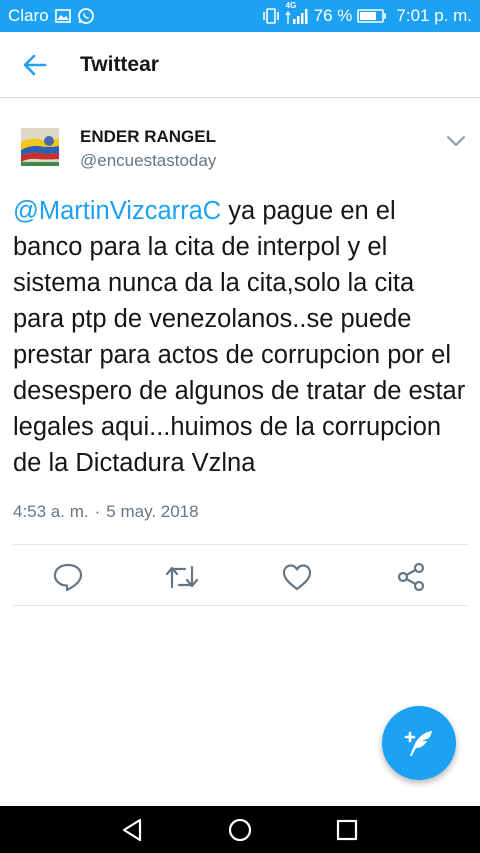 This screenshot has height=853, width=480. I want to click on nav-home-icon, so click(240, 830).